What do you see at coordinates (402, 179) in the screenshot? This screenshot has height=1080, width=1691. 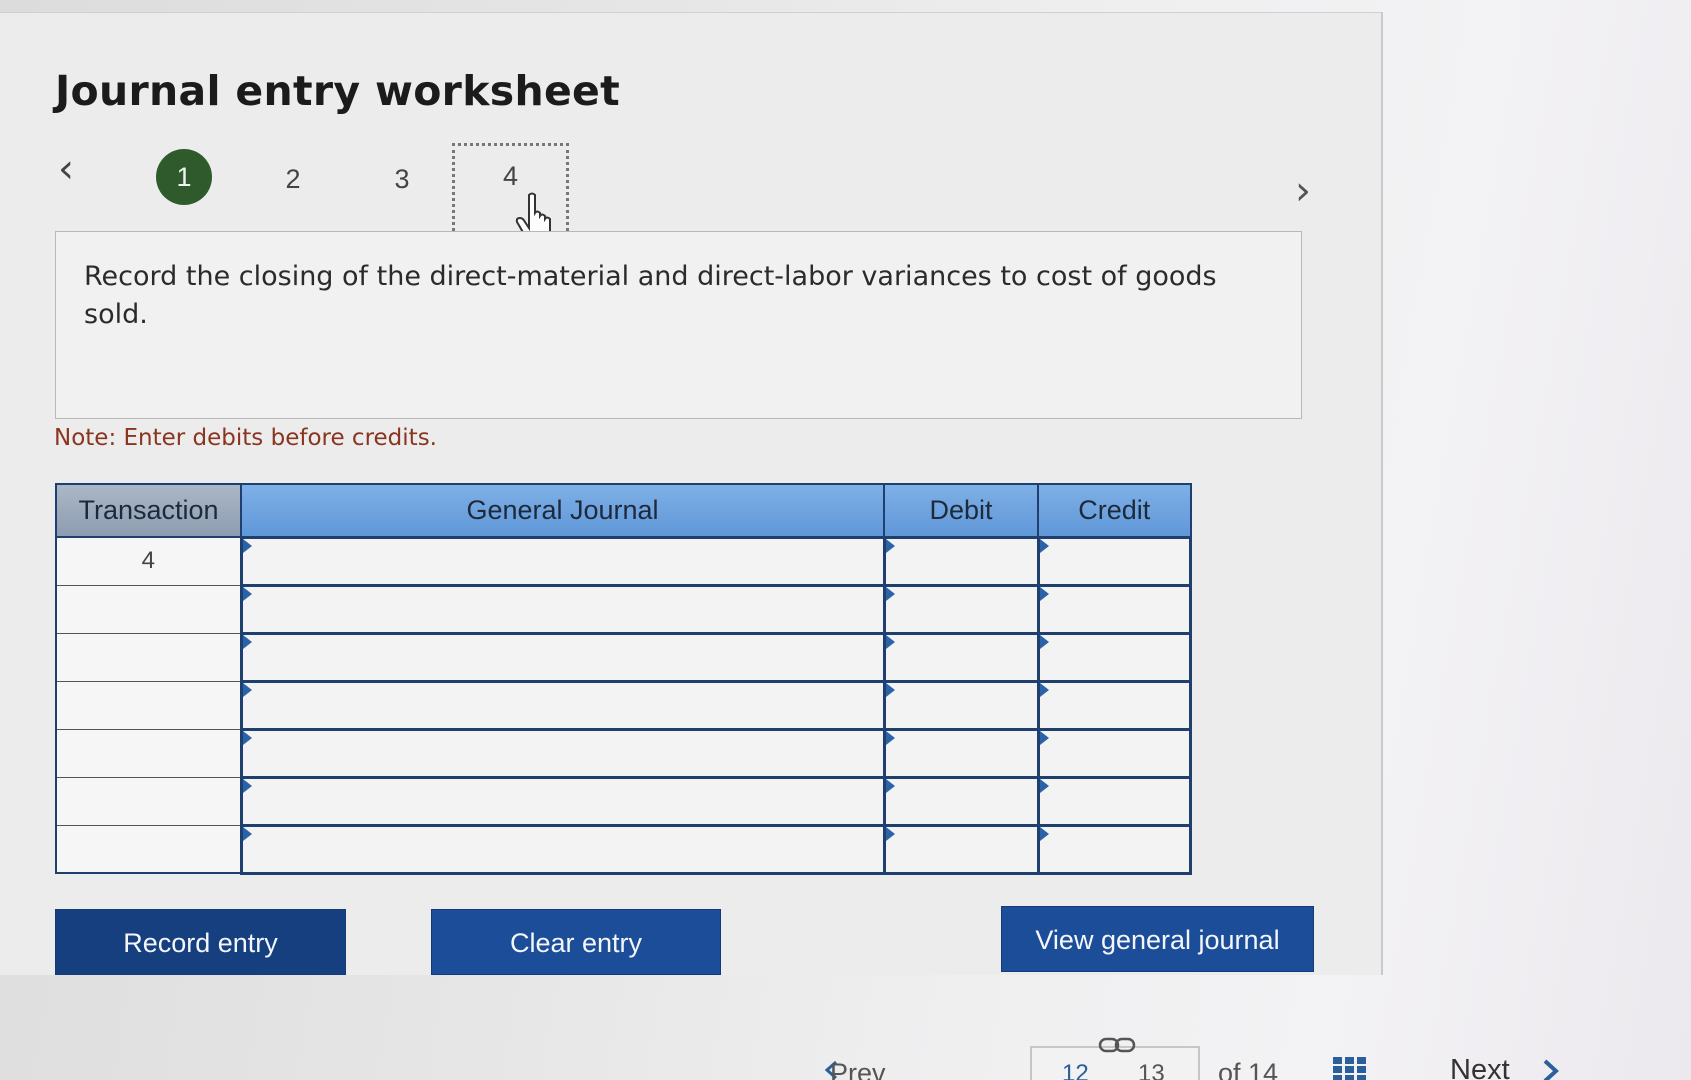 I see `step-3-button: 3` at bounding box center [402, 179].